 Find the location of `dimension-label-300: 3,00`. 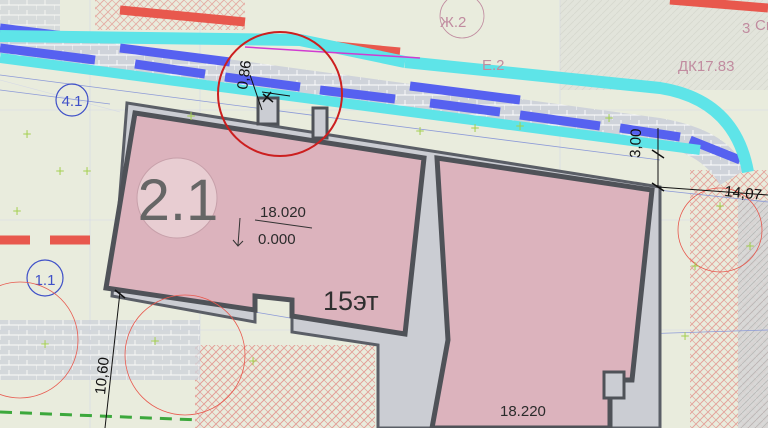

dimension-label-300: 3,00 is located at coordinates (636, 143).